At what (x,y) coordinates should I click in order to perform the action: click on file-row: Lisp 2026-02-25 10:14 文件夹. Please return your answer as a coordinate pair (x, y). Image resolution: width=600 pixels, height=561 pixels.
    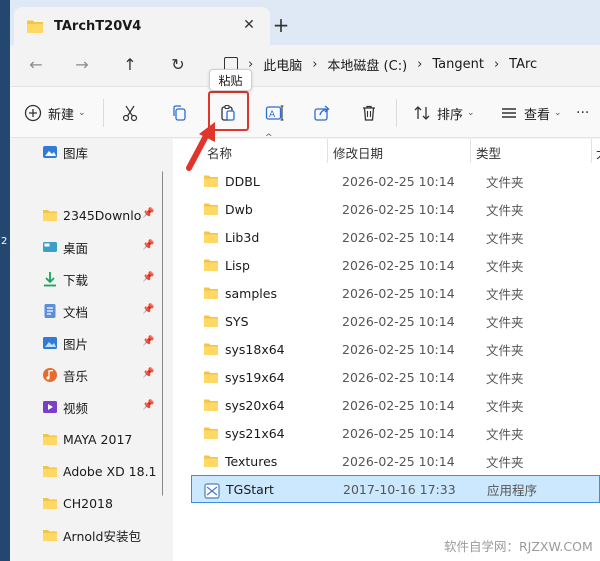
    Looking at the image, I should click on (395, 265).